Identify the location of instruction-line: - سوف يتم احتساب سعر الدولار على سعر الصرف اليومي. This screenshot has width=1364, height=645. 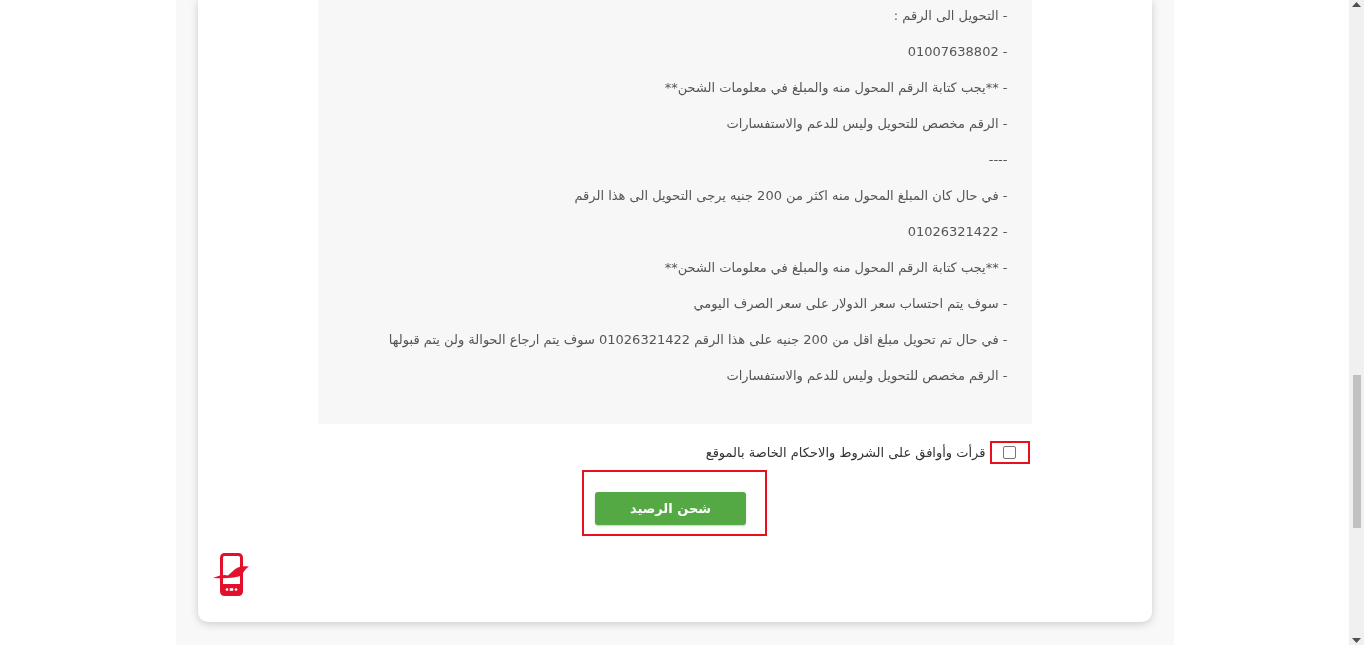
(850, 304).